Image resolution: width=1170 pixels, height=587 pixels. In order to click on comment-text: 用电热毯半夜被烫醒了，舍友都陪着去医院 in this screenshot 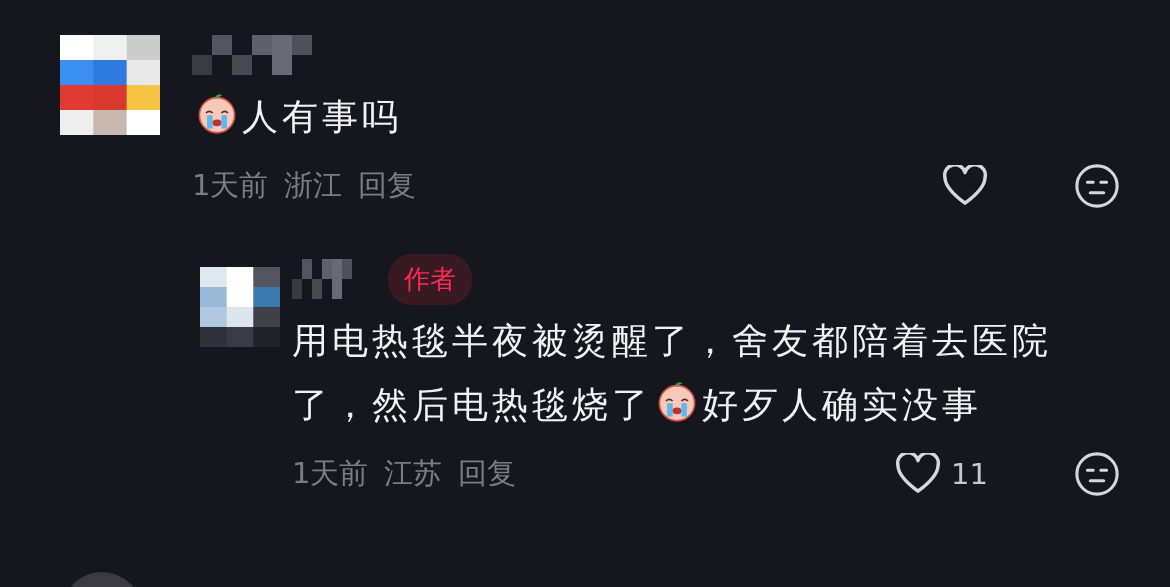, I will do `click(672, 340)`.